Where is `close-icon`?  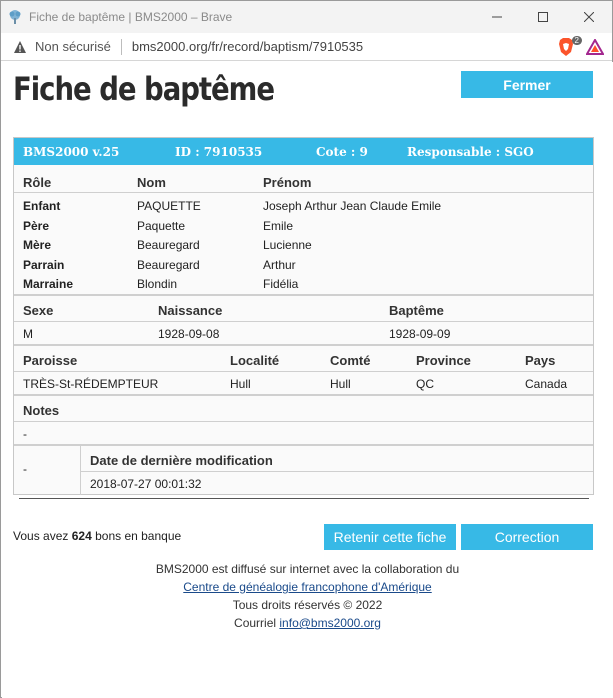 close-icon is located at coordinates (589, 17).